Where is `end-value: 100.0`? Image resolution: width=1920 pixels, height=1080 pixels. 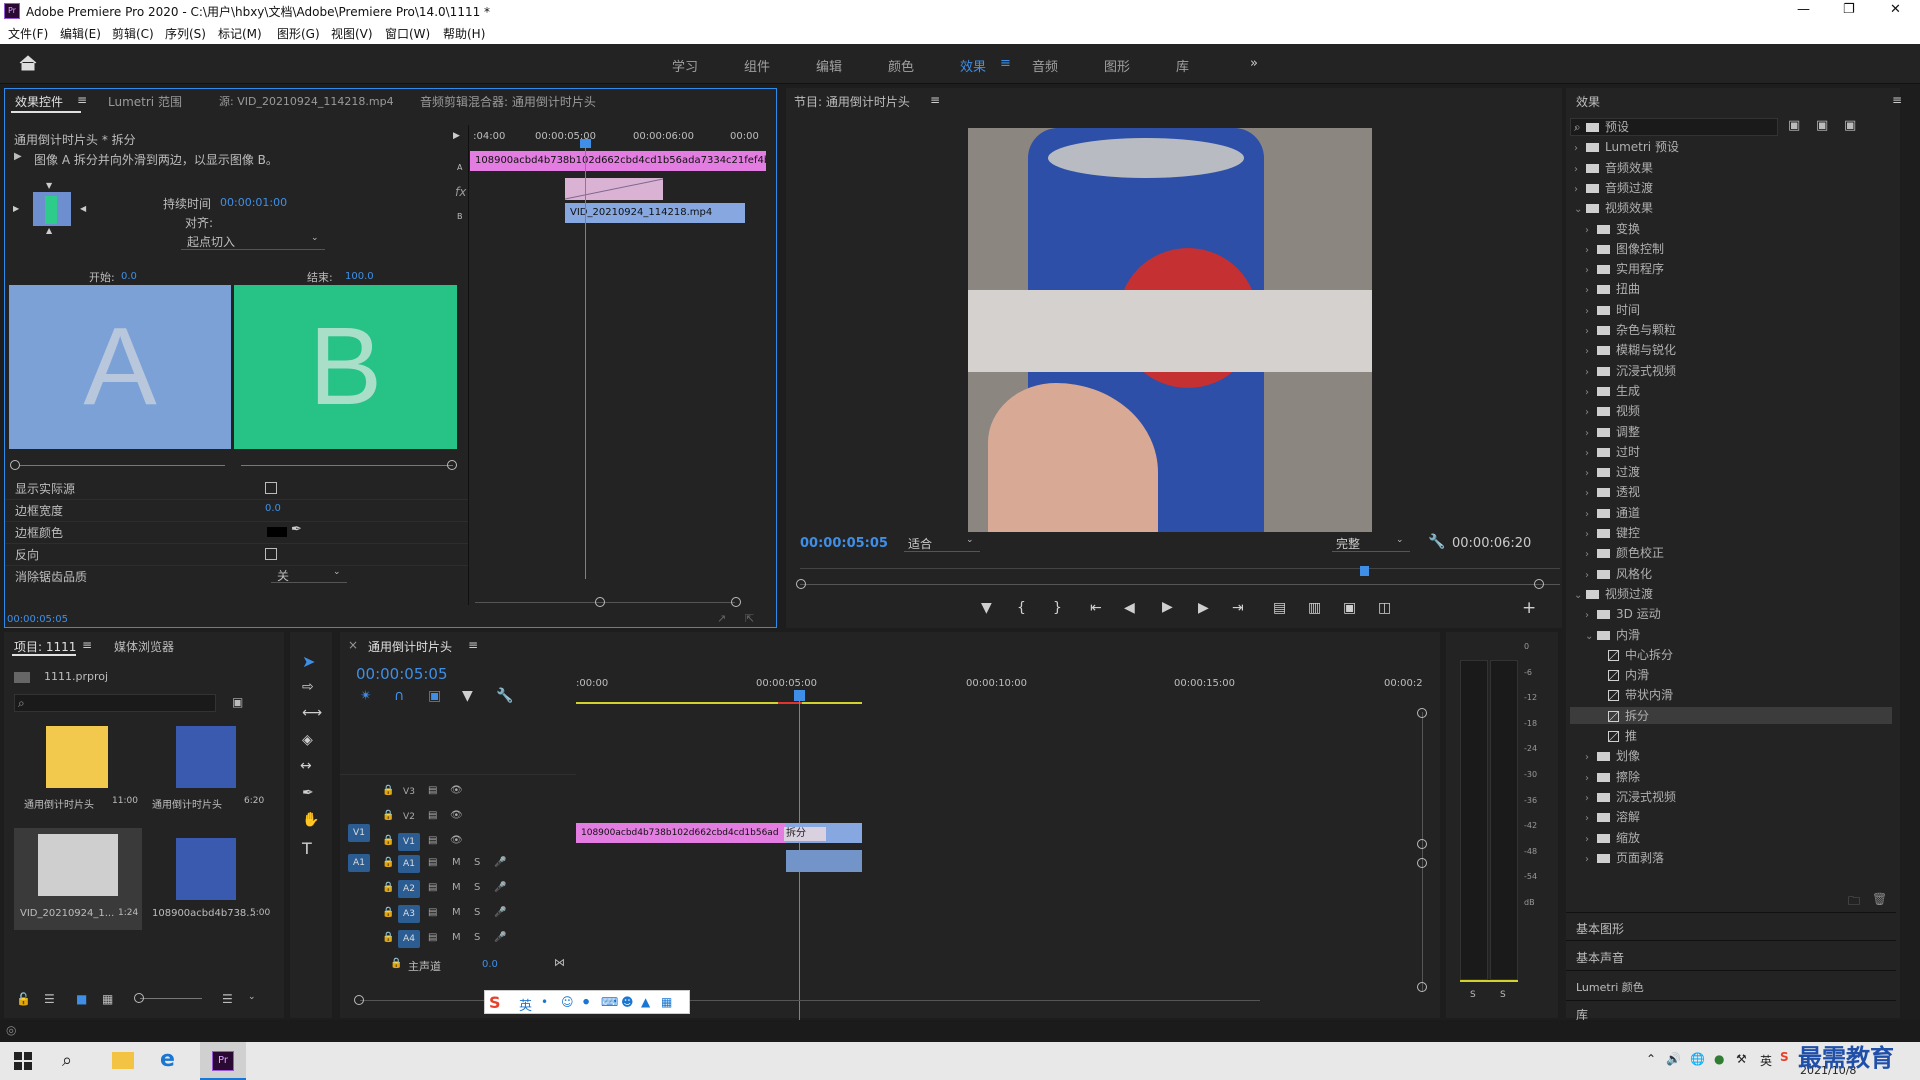
end-value: 100.0 is located at coordinates (359, 276).